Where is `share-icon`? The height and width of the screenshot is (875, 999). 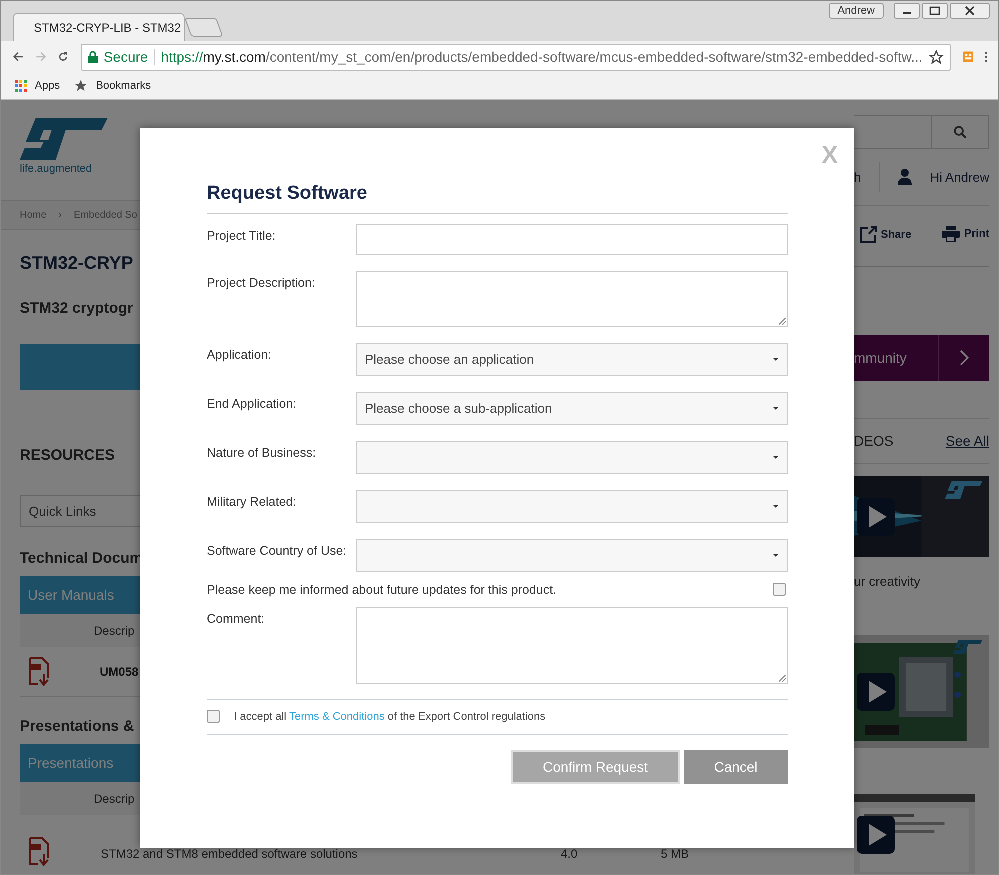
share-icon is located at coordinates (868, 234).